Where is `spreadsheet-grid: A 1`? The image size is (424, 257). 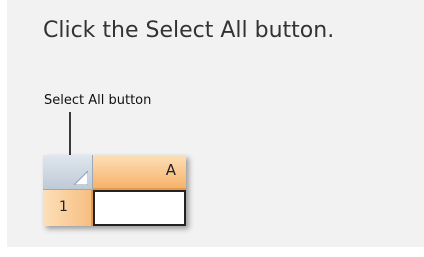 spreadsheet-grid: A 1 is located at coordinates (114, 190).